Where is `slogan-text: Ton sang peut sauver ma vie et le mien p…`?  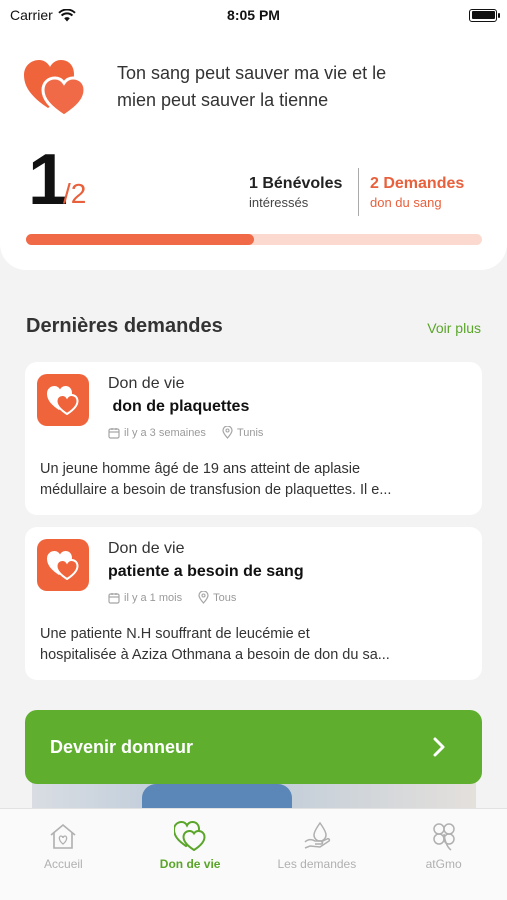 slogan-text: Ton sang peut sauver ma vie et le mien p… is located at coordinates (297, 87).